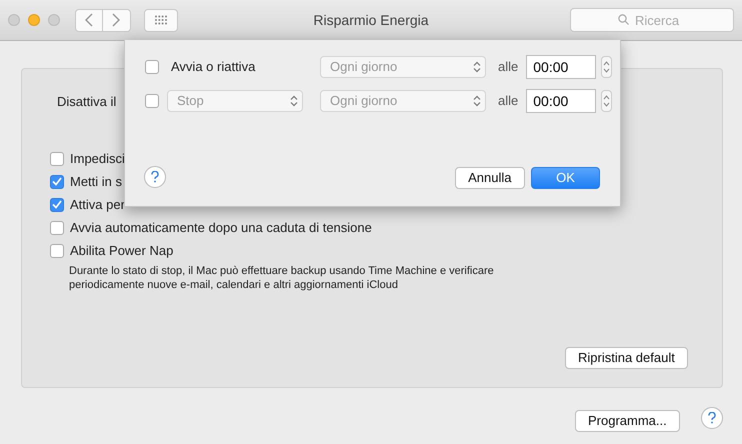 The image size is (742, 444). What do you see at coordinates (652, 20) in the screenshot?
I see `search-field: Ricerca` at bounding box center [652, 20].